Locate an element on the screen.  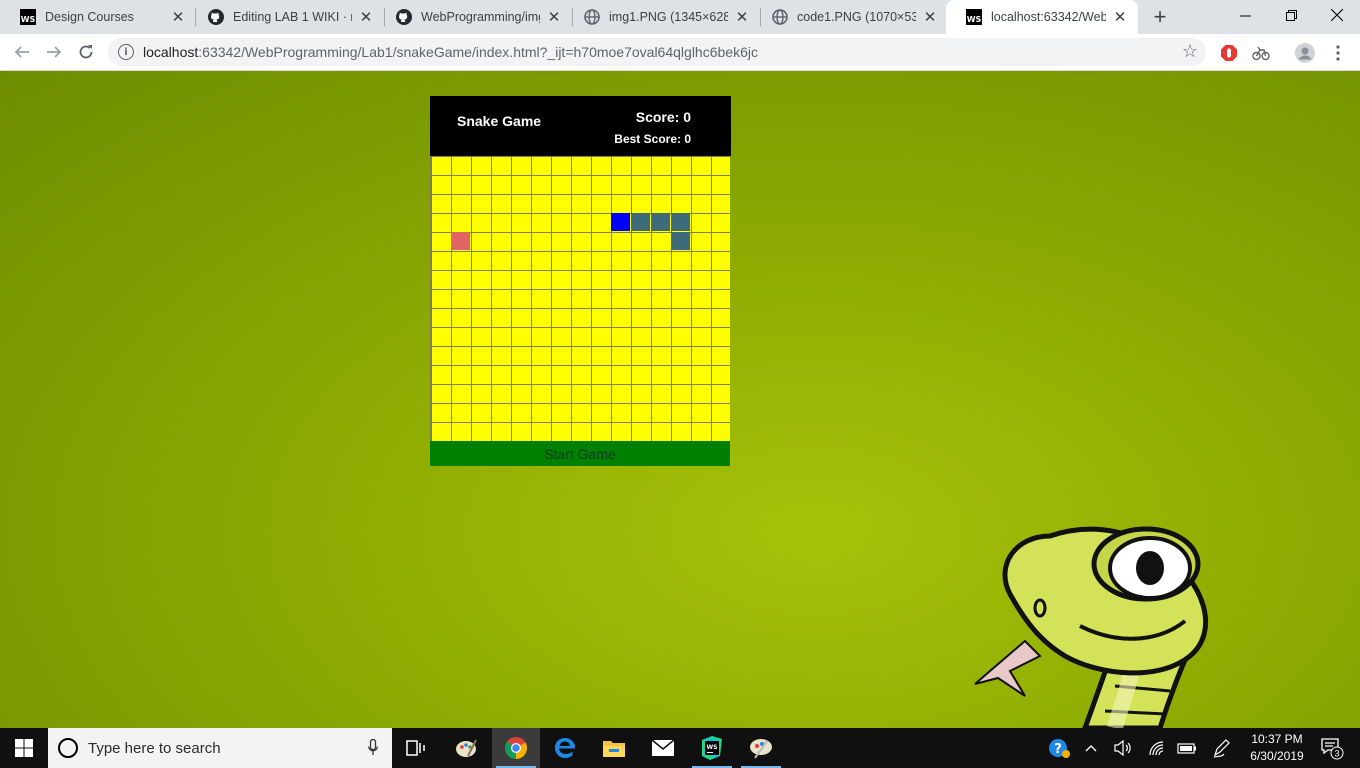
tab-localhost-active: WS localhost:63342/WebPr ✕ is located at coordinates (1042, 17).